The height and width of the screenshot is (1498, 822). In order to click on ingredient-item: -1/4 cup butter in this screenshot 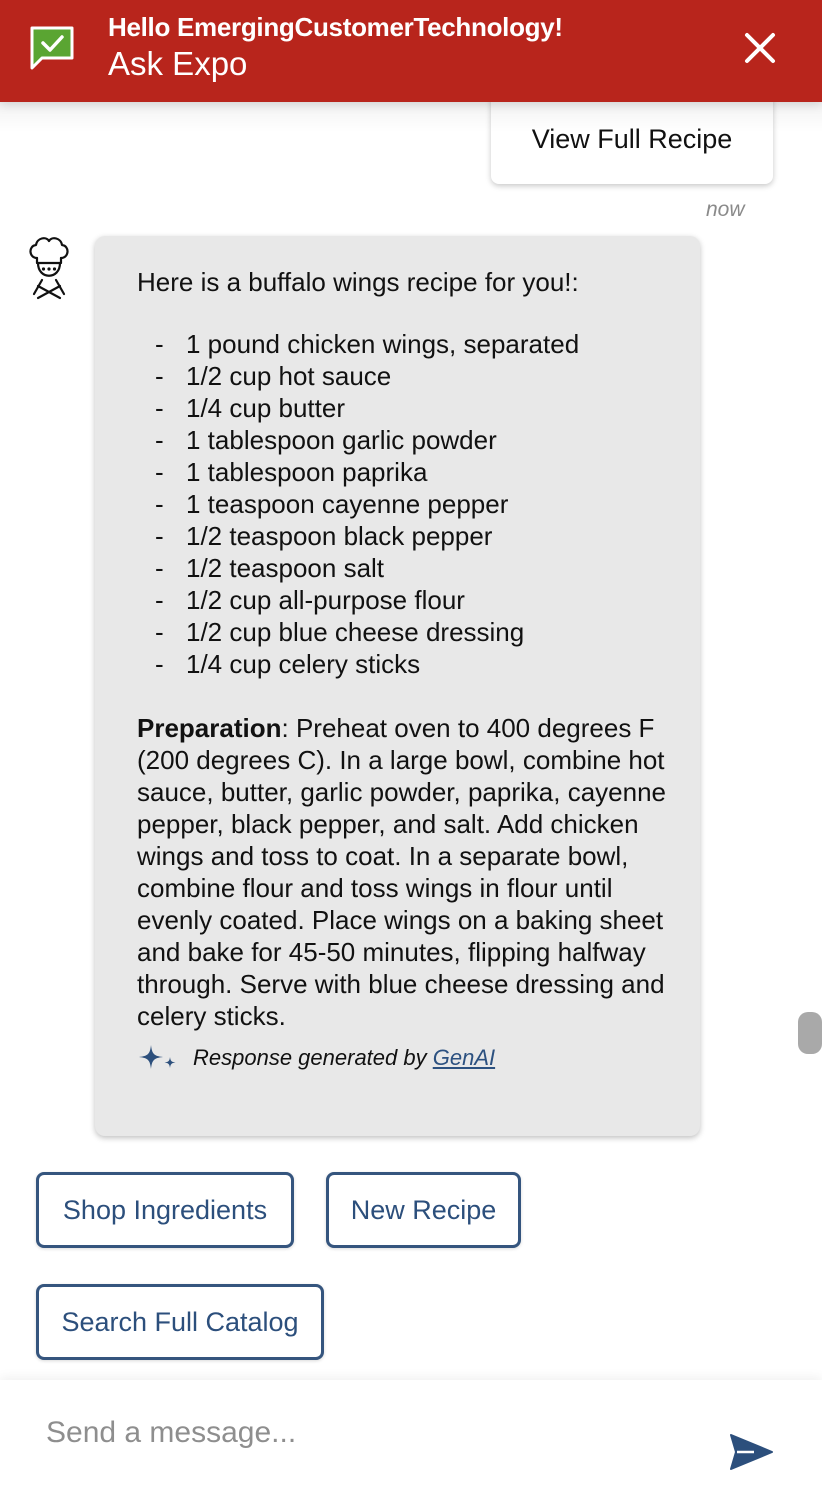, I will do `click(250, 408)`.